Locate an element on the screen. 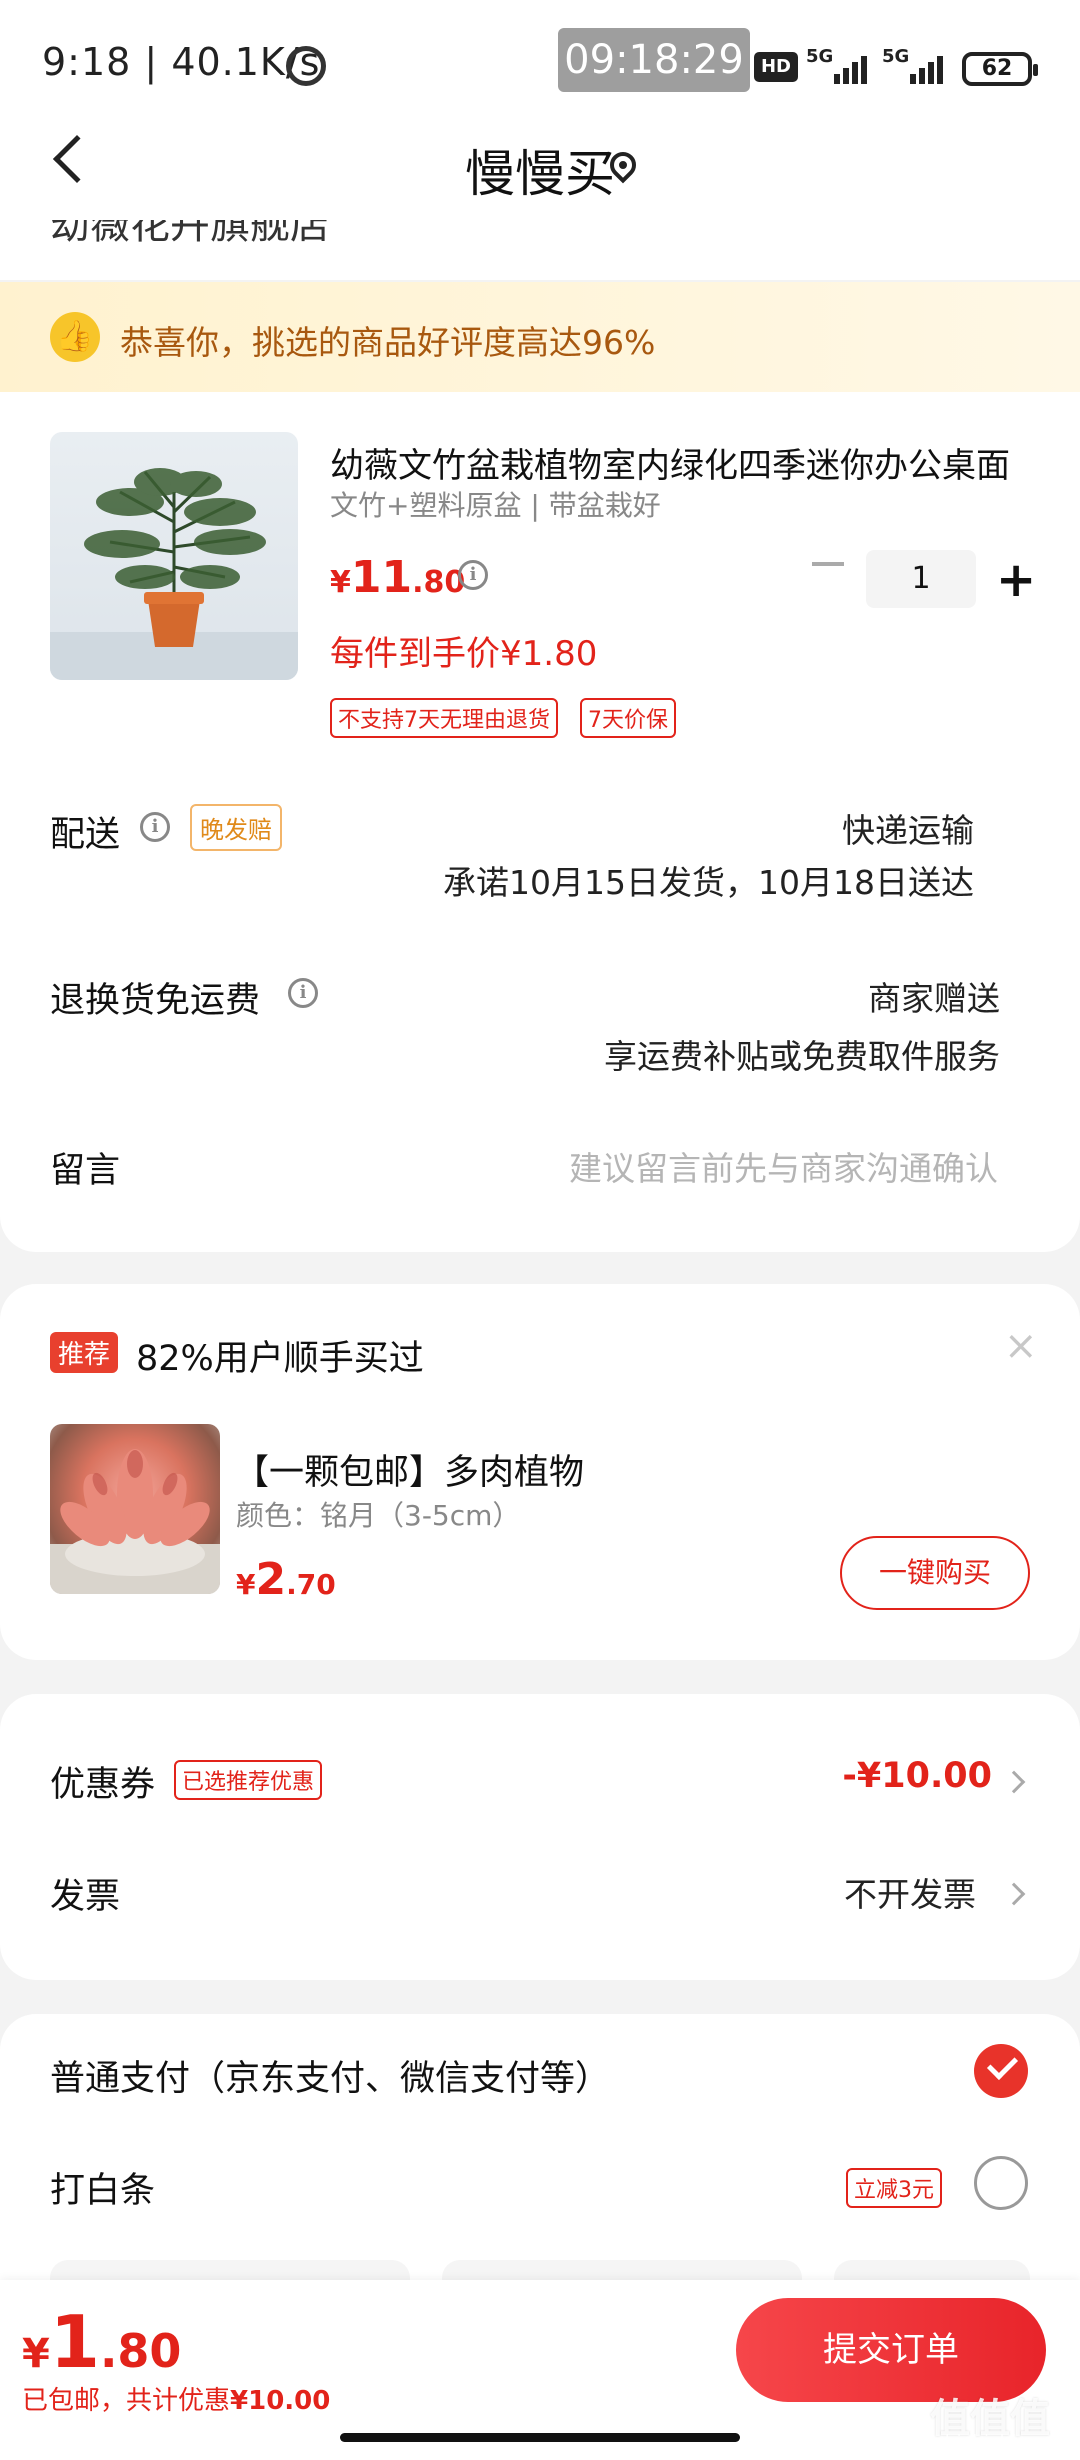 The width and height of the screenshot is (1080, 2460). product-image is located at coordinates (174, 556).